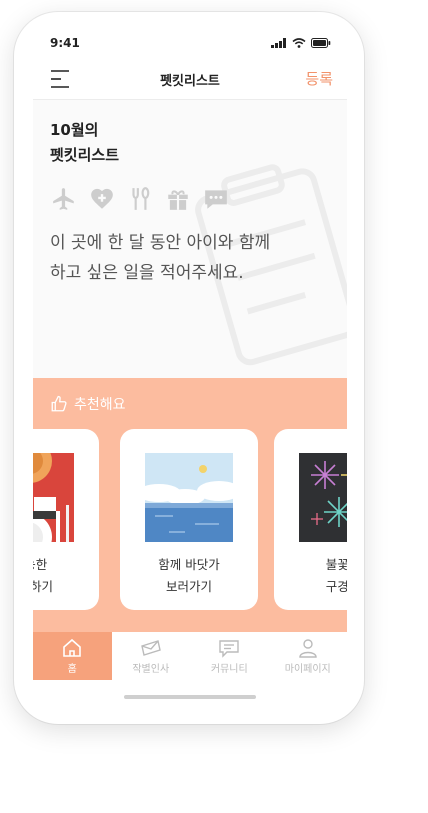  I want to click on tab-community: 커뮤니티, so click(229, 656).